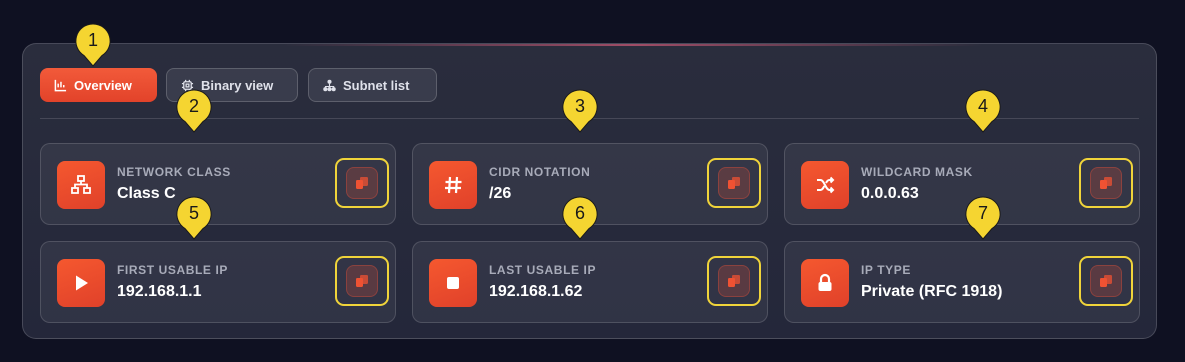  Describe the element at coordinates (146, 193) in the screenshot. I see `card-value: Class C` at that location.